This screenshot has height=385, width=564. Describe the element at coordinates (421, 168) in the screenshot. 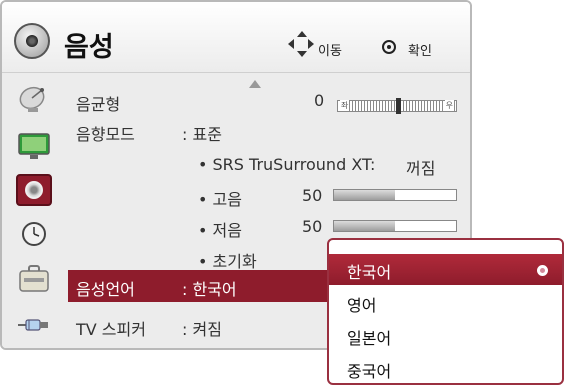

I see `srs-value: 꺼짐` at that location.